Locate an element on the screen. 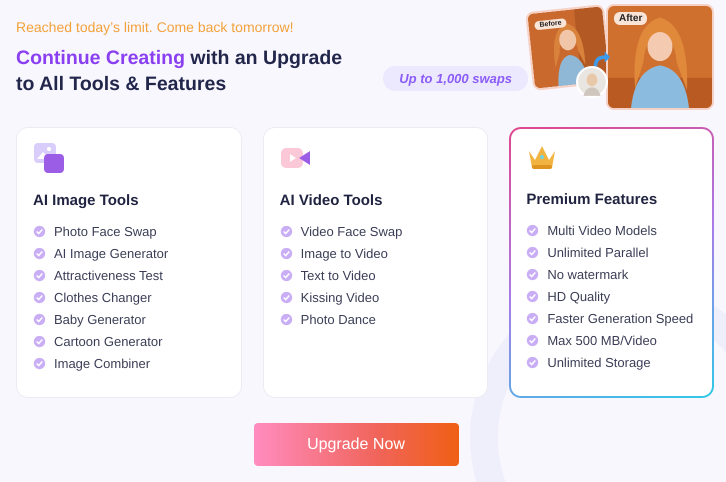  feature-label: Image Combiner is located at coordinates (102, 363).